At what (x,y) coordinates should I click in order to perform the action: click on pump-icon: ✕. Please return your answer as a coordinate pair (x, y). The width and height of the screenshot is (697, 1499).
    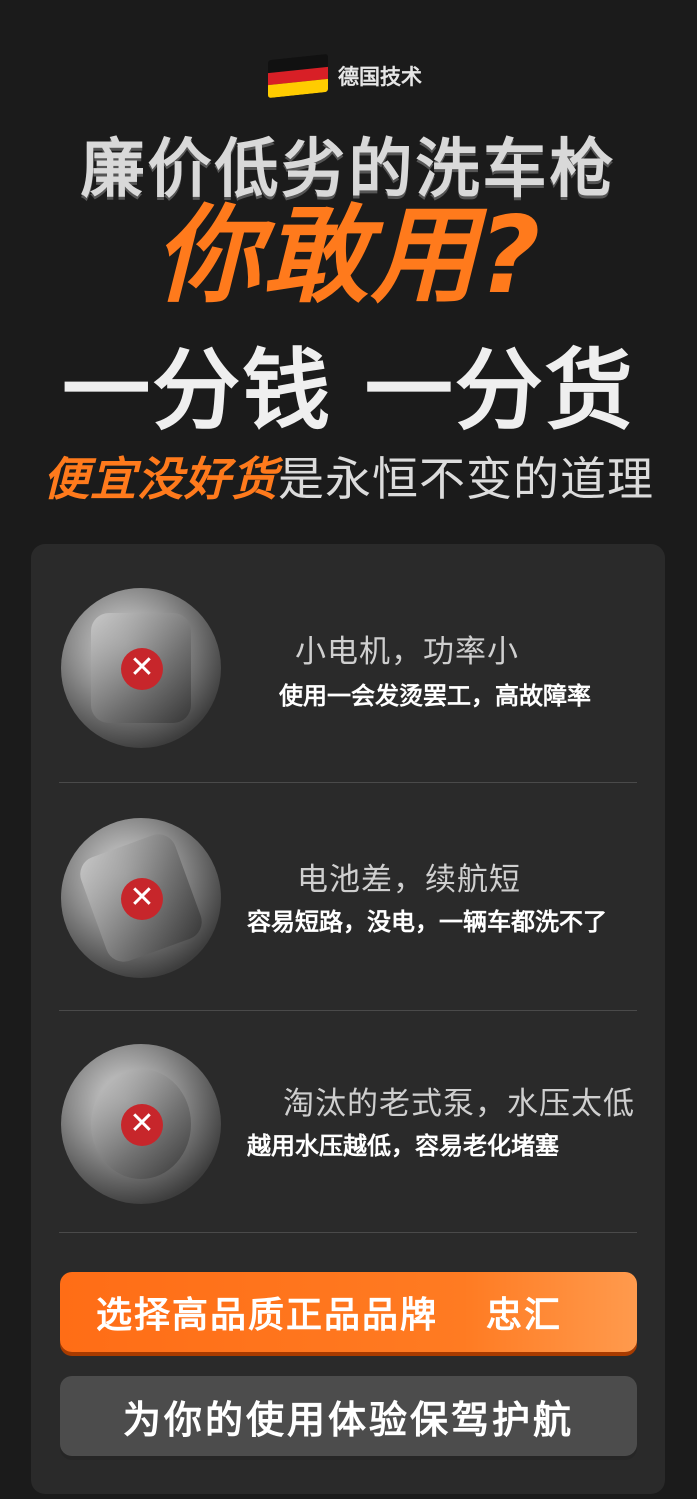
    Looking at the image, I should click on (141, 1124).